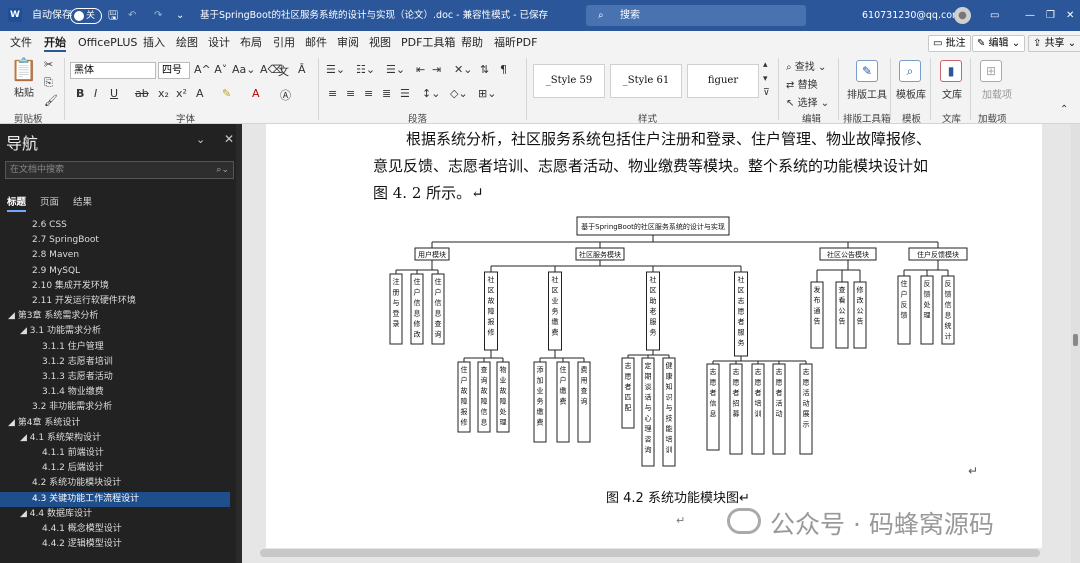 This screenshot has height=563, width=1080. Describe the element at coordinates (669, 407) in the screenshot. I see `leaf-node-label: 健康知识与技能培训` at that location.